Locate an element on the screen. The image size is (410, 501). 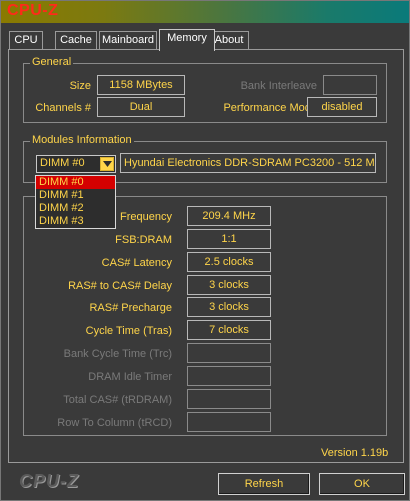
channels-value: Dual is located at coordinates (141, 107).